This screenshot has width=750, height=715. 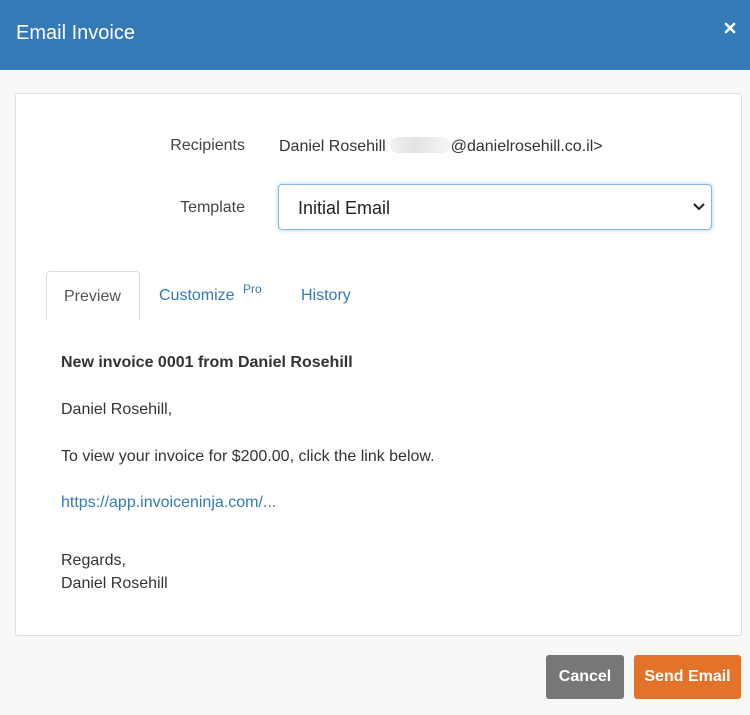 What do you see at coordinates (114, 583) in the screenshot?
I see `email-signature: Daniel Rosehill` at bounding box center [114, 583].